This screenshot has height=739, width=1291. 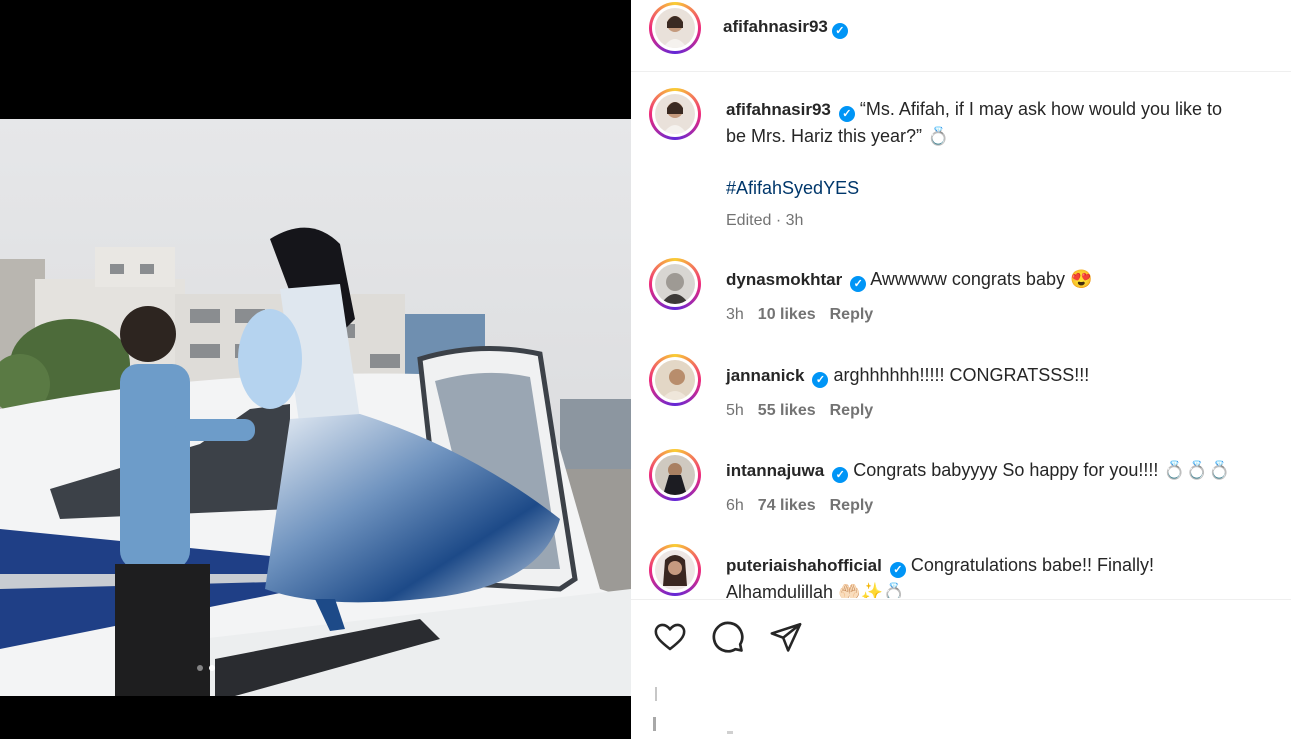 I want to click on author-username: afifahnasir93, so click(x=775, y=26).